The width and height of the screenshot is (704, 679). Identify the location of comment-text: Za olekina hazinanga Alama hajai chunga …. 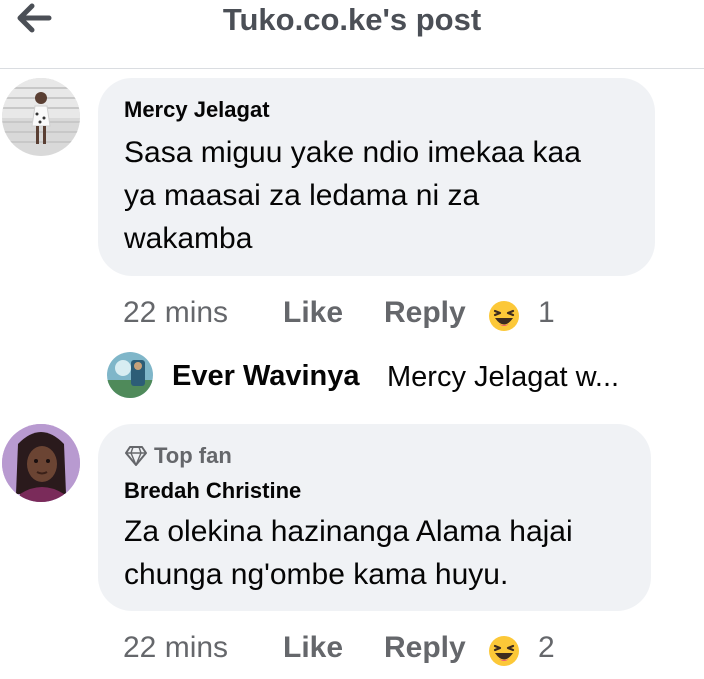
(348, 553).